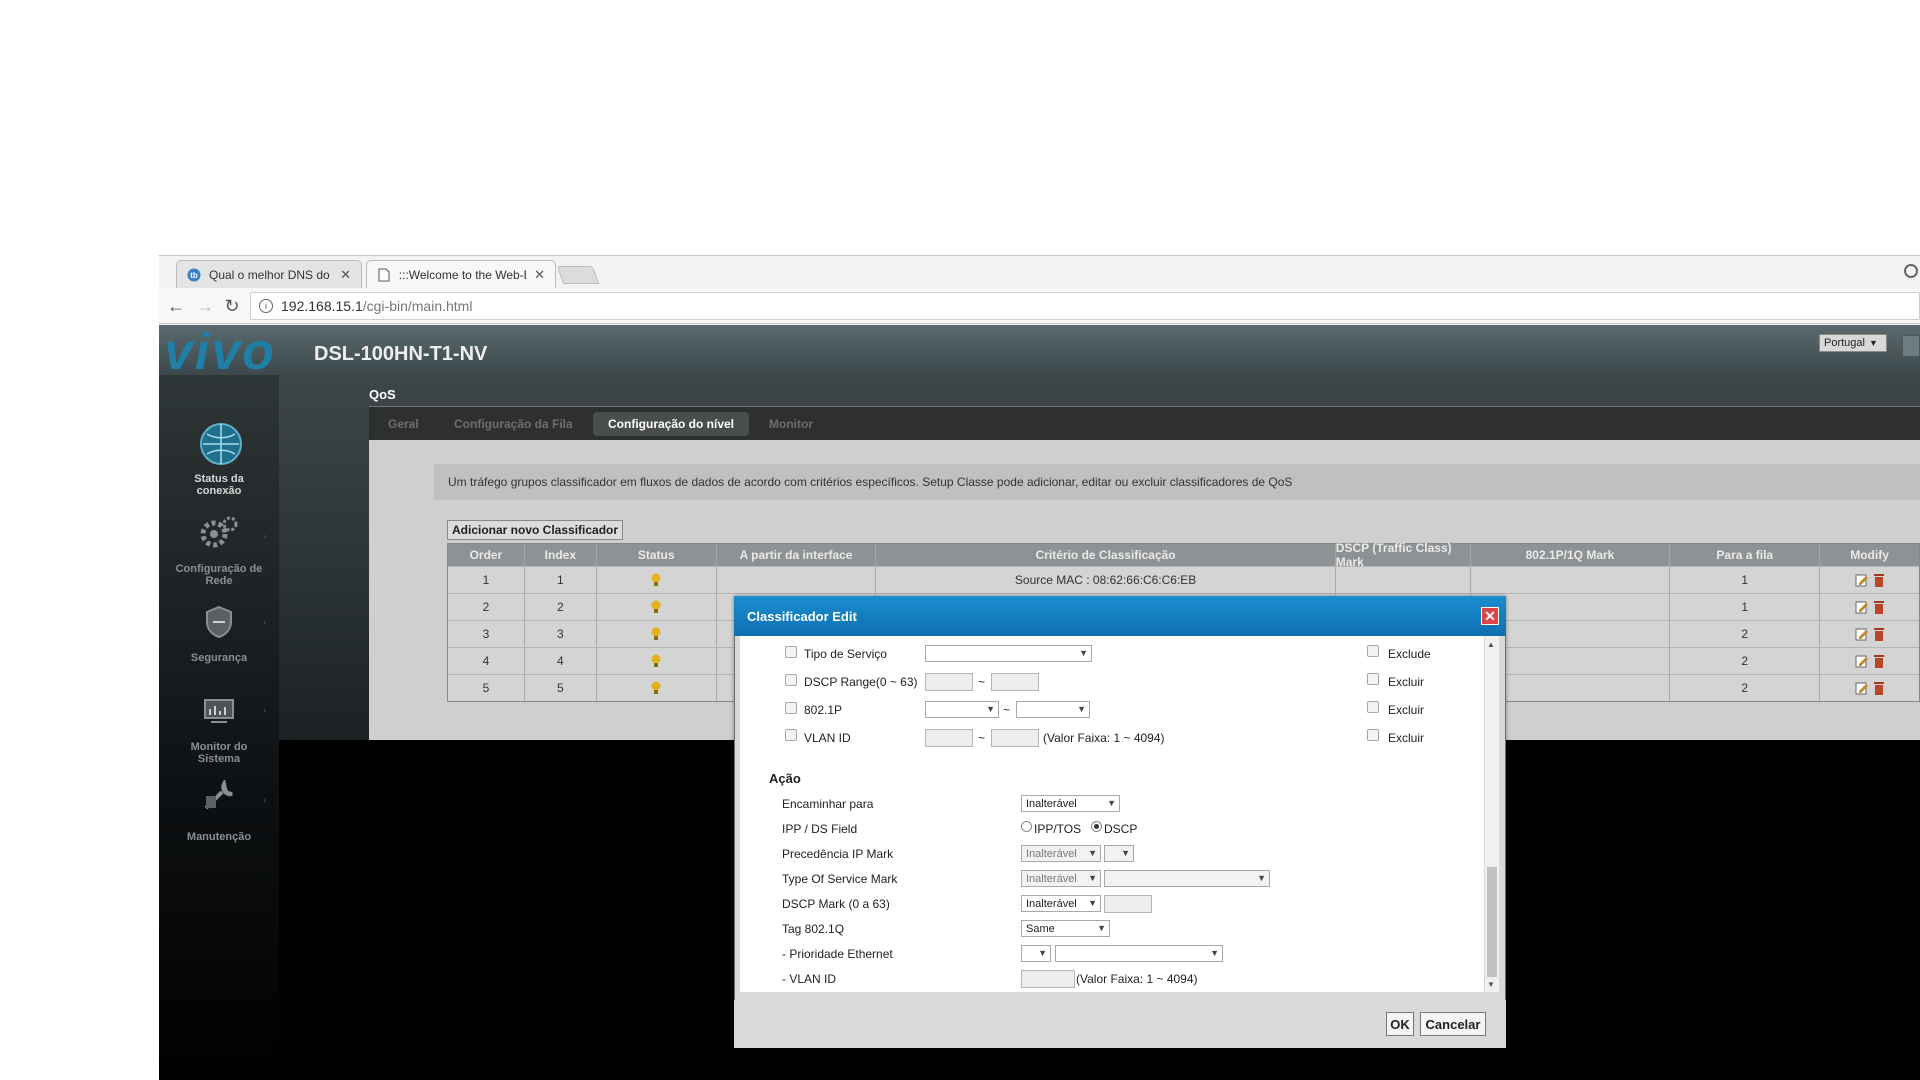 This screenshot has width=1920, height=1080. Describe the element at coordinates (1400, 1024) in the screenshot. I see `ok-button: OK` at that location.